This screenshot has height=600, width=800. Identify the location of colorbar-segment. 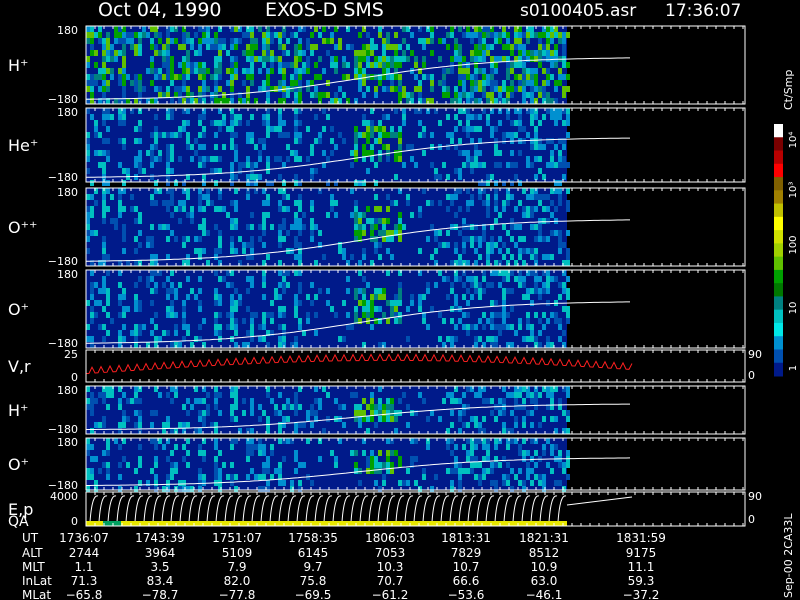
(778, 223).